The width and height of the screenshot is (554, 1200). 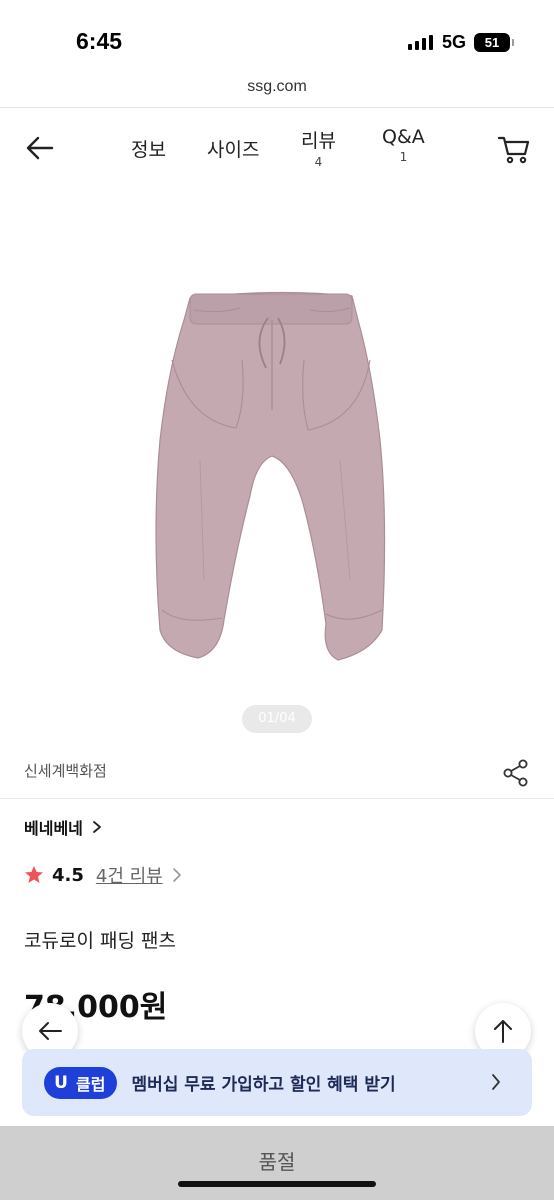 I want to click on status-indicators: 5G 51, so click(x=460, y=42).